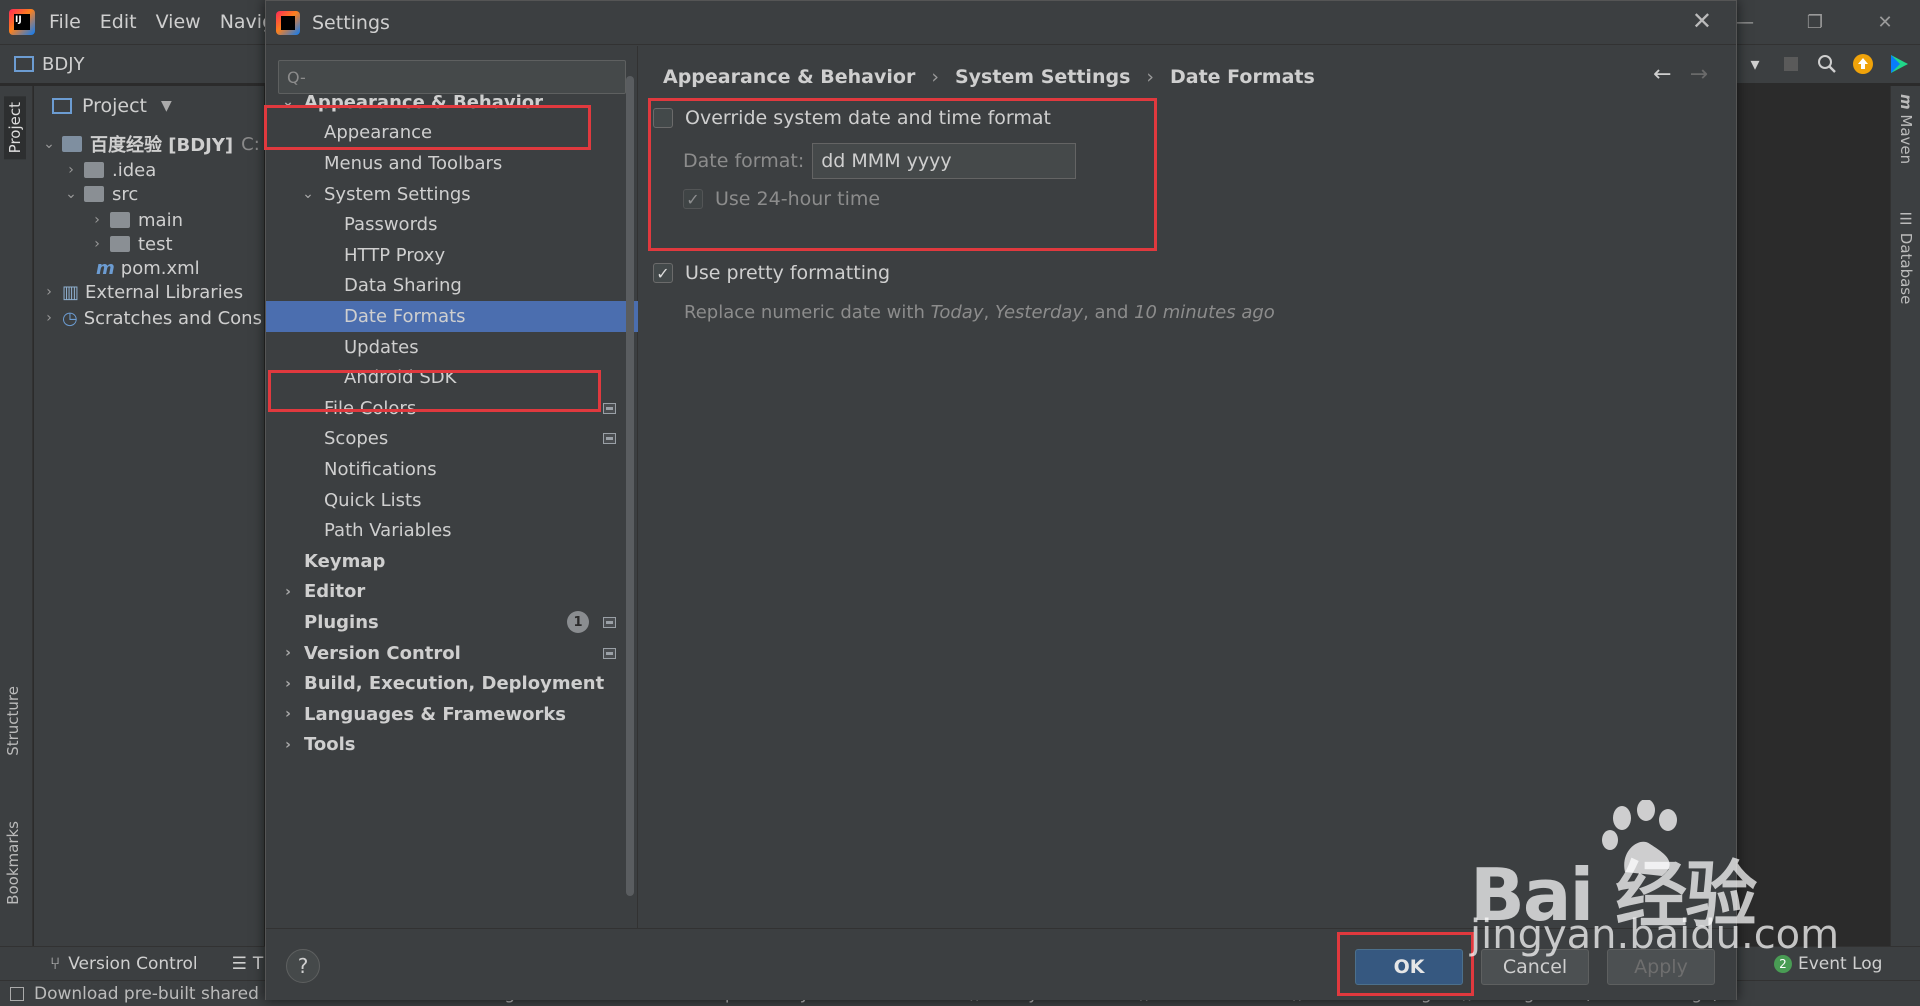 This screenshot has width=1920, height=1006. I want to click on tool-tab-event-log: Event Log, so click(1840, 964).